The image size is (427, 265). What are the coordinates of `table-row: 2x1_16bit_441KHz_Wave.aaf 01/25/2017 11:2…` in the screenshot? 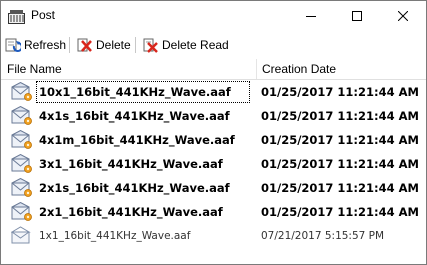 It's located at (213, 212).